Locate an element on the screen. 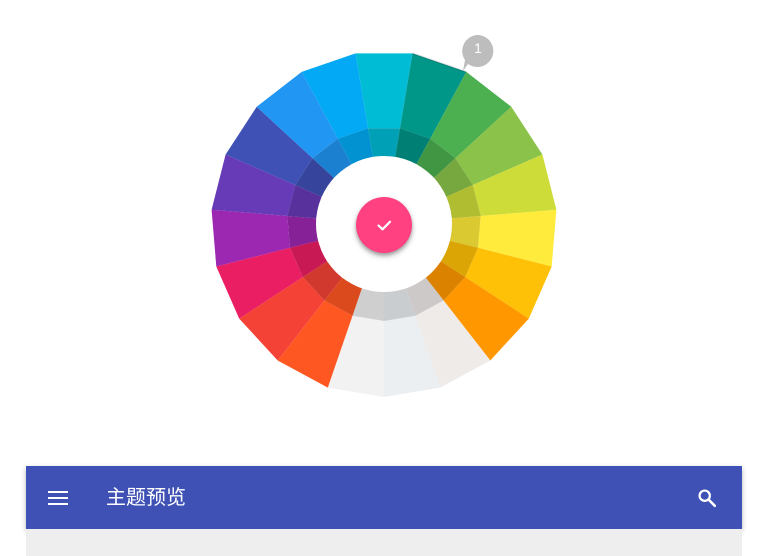  toolbar-title: 主题预览 is located at coordinates (146, 498).